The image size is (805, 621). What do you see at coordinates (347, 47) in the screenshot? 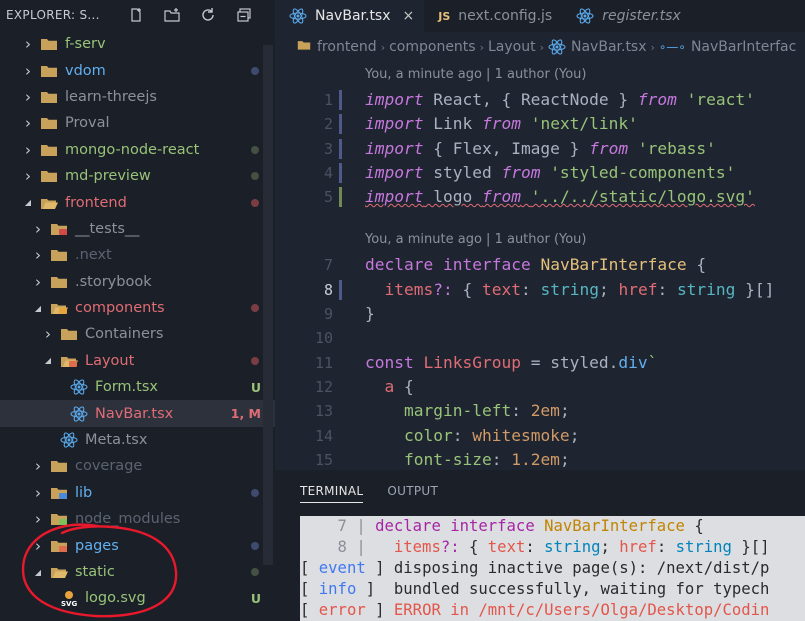
I see `breadcrumb-item: frontend` at bounding box center [347, 47].